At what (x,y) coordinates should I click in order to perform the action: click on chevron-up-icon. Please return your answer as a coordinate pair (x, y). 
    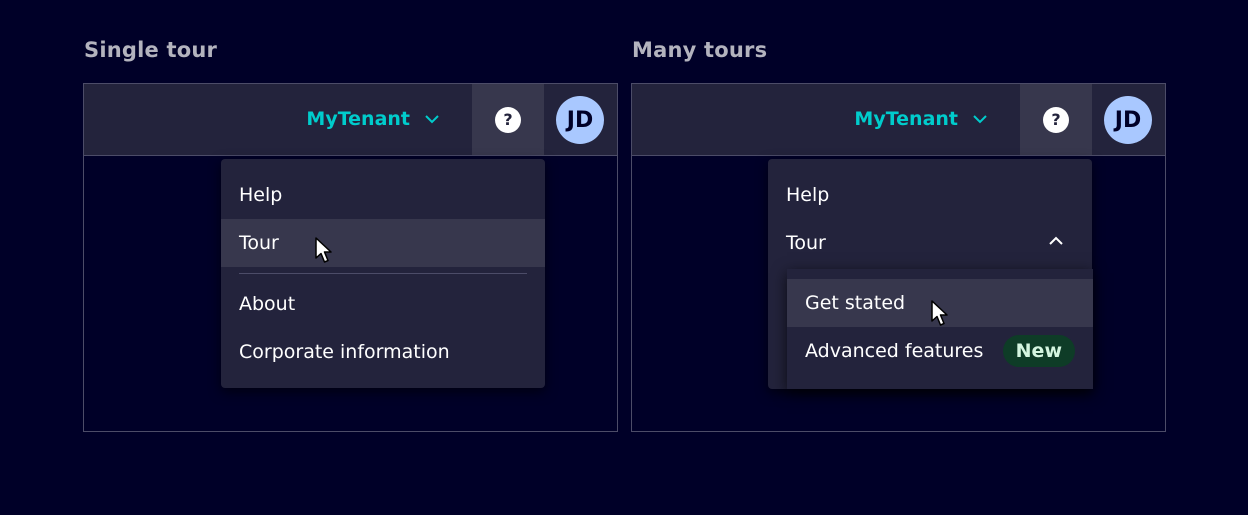
    Looking at the image, I should click on (1056, 240).